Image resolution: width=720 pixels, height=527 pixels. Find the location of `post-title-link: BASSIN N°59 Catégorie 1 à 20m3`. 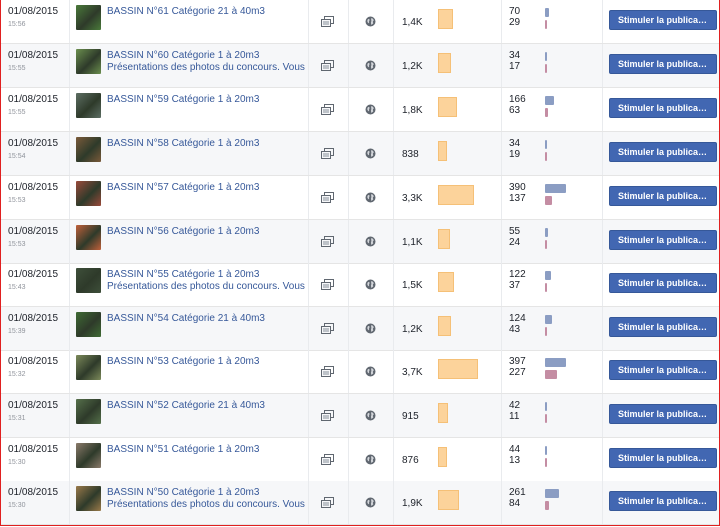

post-title-link: BASSIN N°59 Catégorie 1 à 20m3 is located at coordinates (183, 99).